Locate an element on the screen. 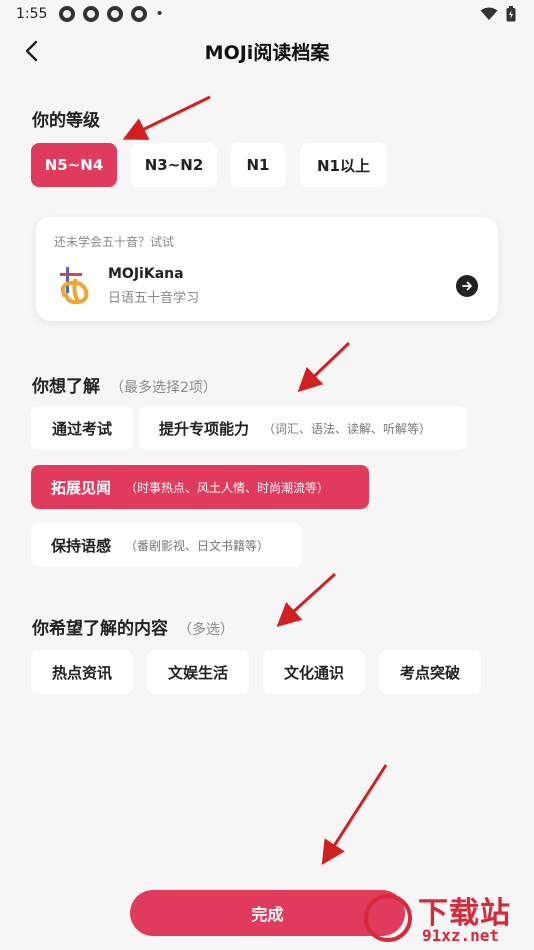 The width and height of the screenshot is (534, 950). goals-hint: （最多选择2项） is located at coordinates (163, 388).